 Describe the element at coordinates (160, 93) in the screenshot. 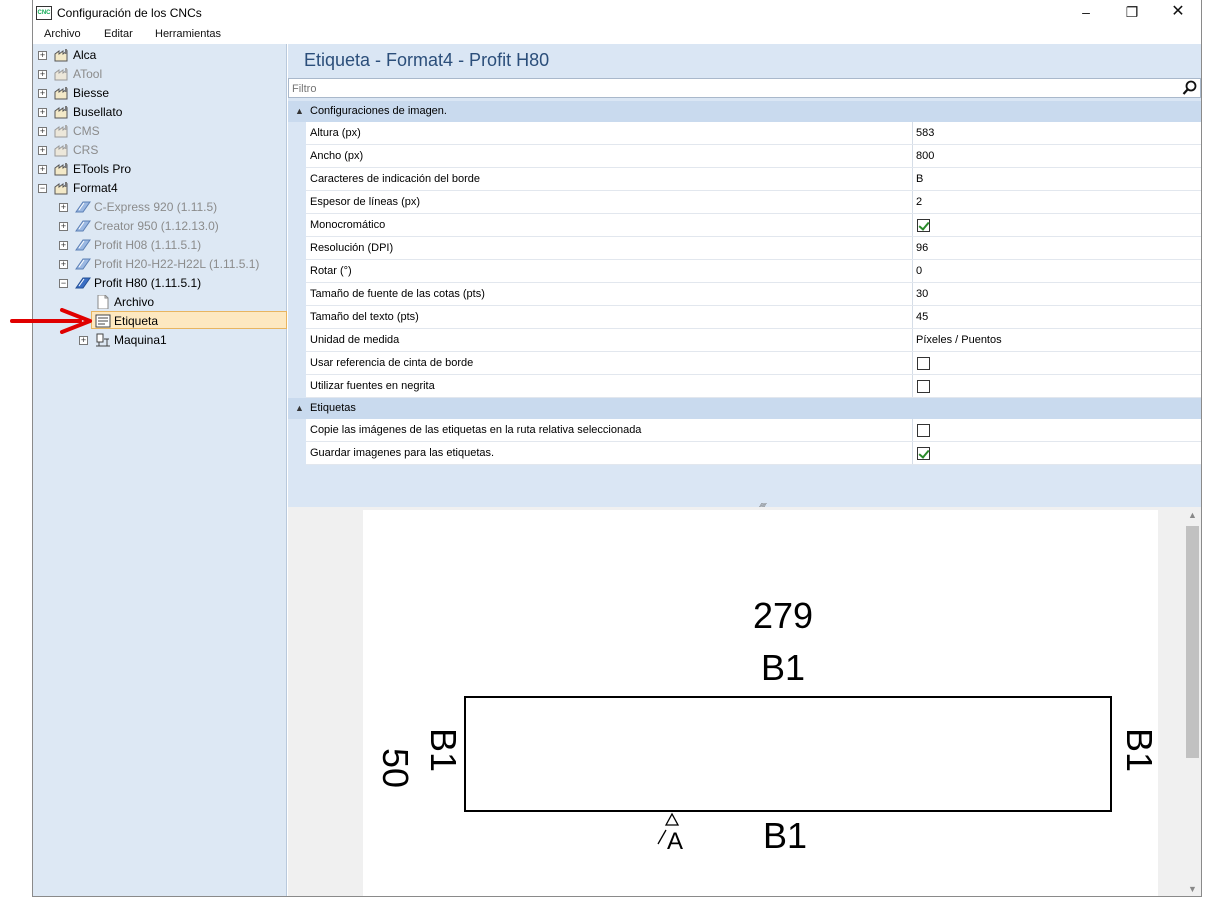

I see `tree-node-biesse: + Biesse` at that location.